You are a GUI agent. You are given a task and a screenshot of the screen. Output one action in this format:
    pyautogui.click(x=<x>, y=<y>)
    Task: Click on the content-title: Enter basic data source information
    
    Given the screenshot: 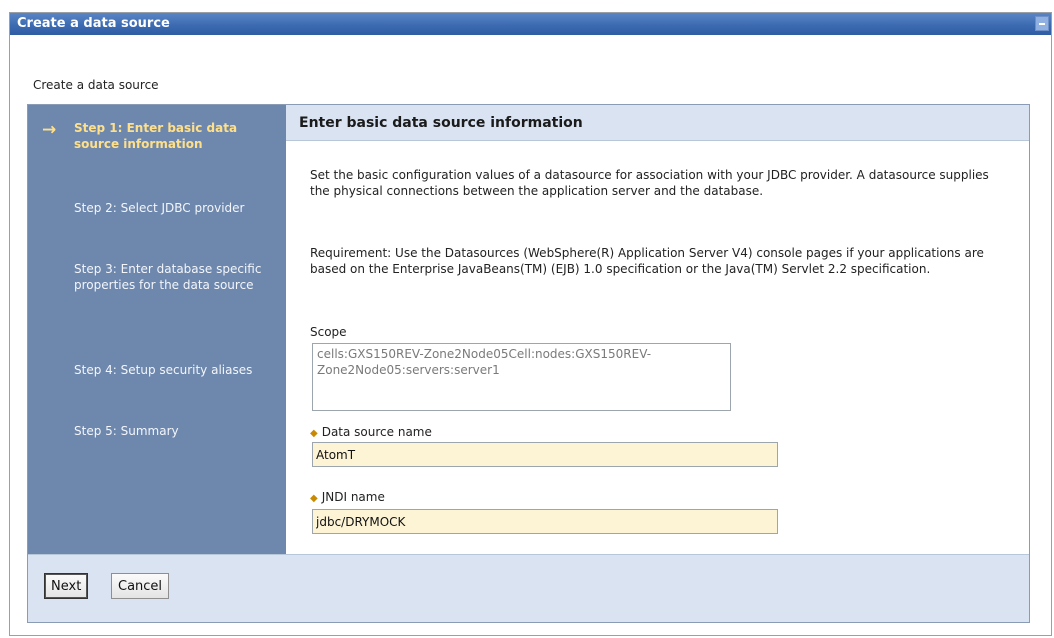 What is the action you would take?
    pyautogui.click(x=657, y=123)
    